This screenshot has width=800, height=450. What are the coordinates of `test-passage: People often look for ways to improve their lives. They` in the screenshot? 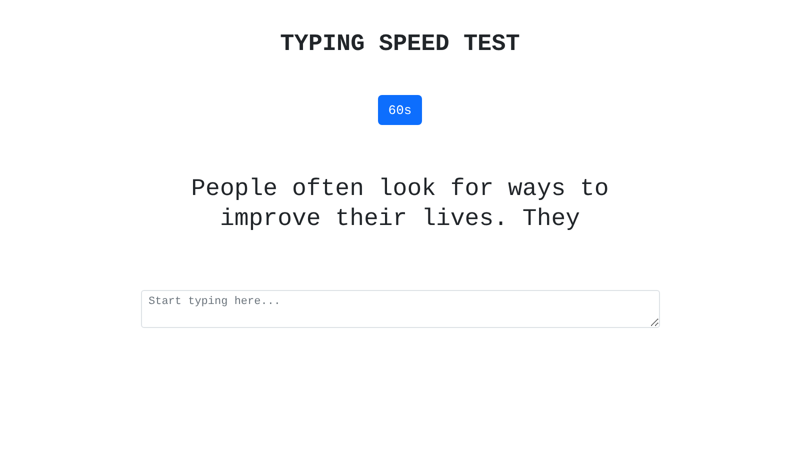 It's located at (400, 205).